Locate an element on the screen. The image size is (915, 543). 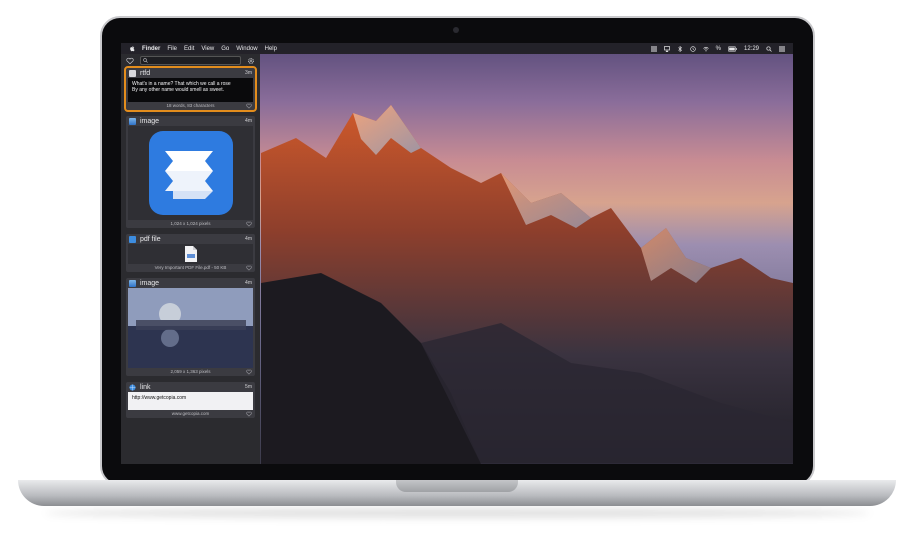
clip-info: 18 words, 83 characters is located at coordinates (190, 105).